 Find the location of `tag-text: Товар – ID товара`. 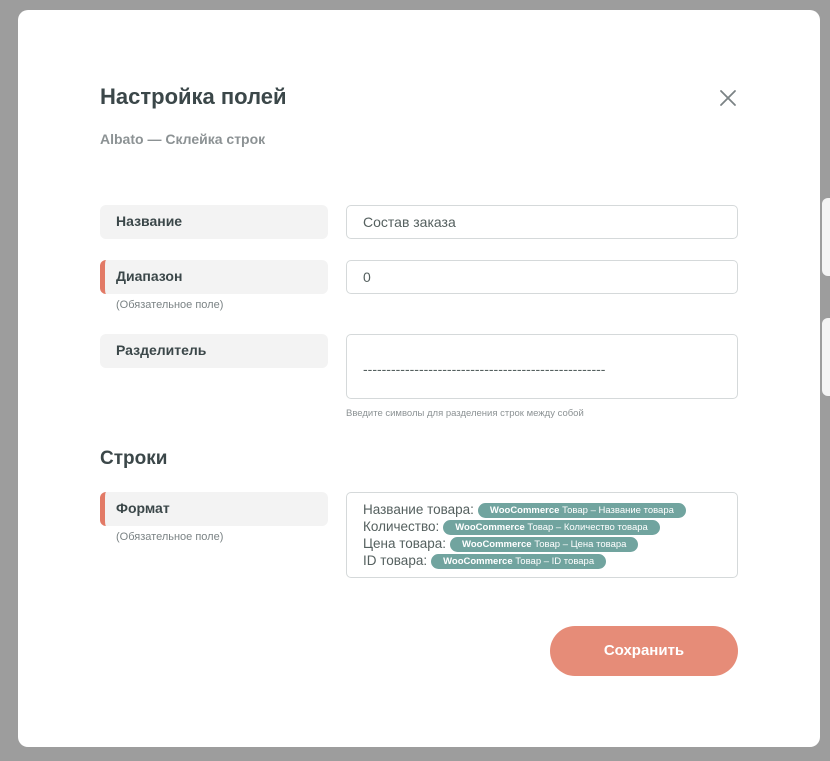

tag-text: Товар – ID товара is located at coordinates (555, 561).